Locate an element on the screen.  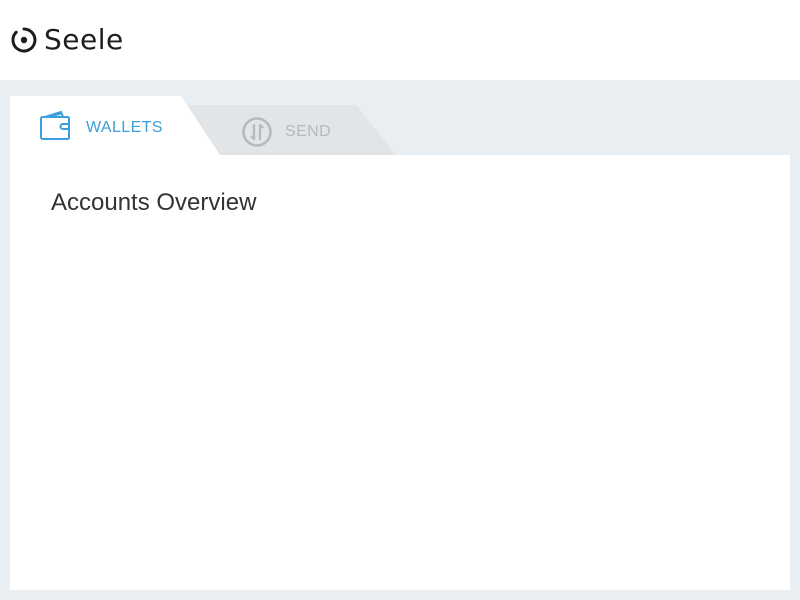
tab-wallets: WALLETS is located at coordinates (115, 125).